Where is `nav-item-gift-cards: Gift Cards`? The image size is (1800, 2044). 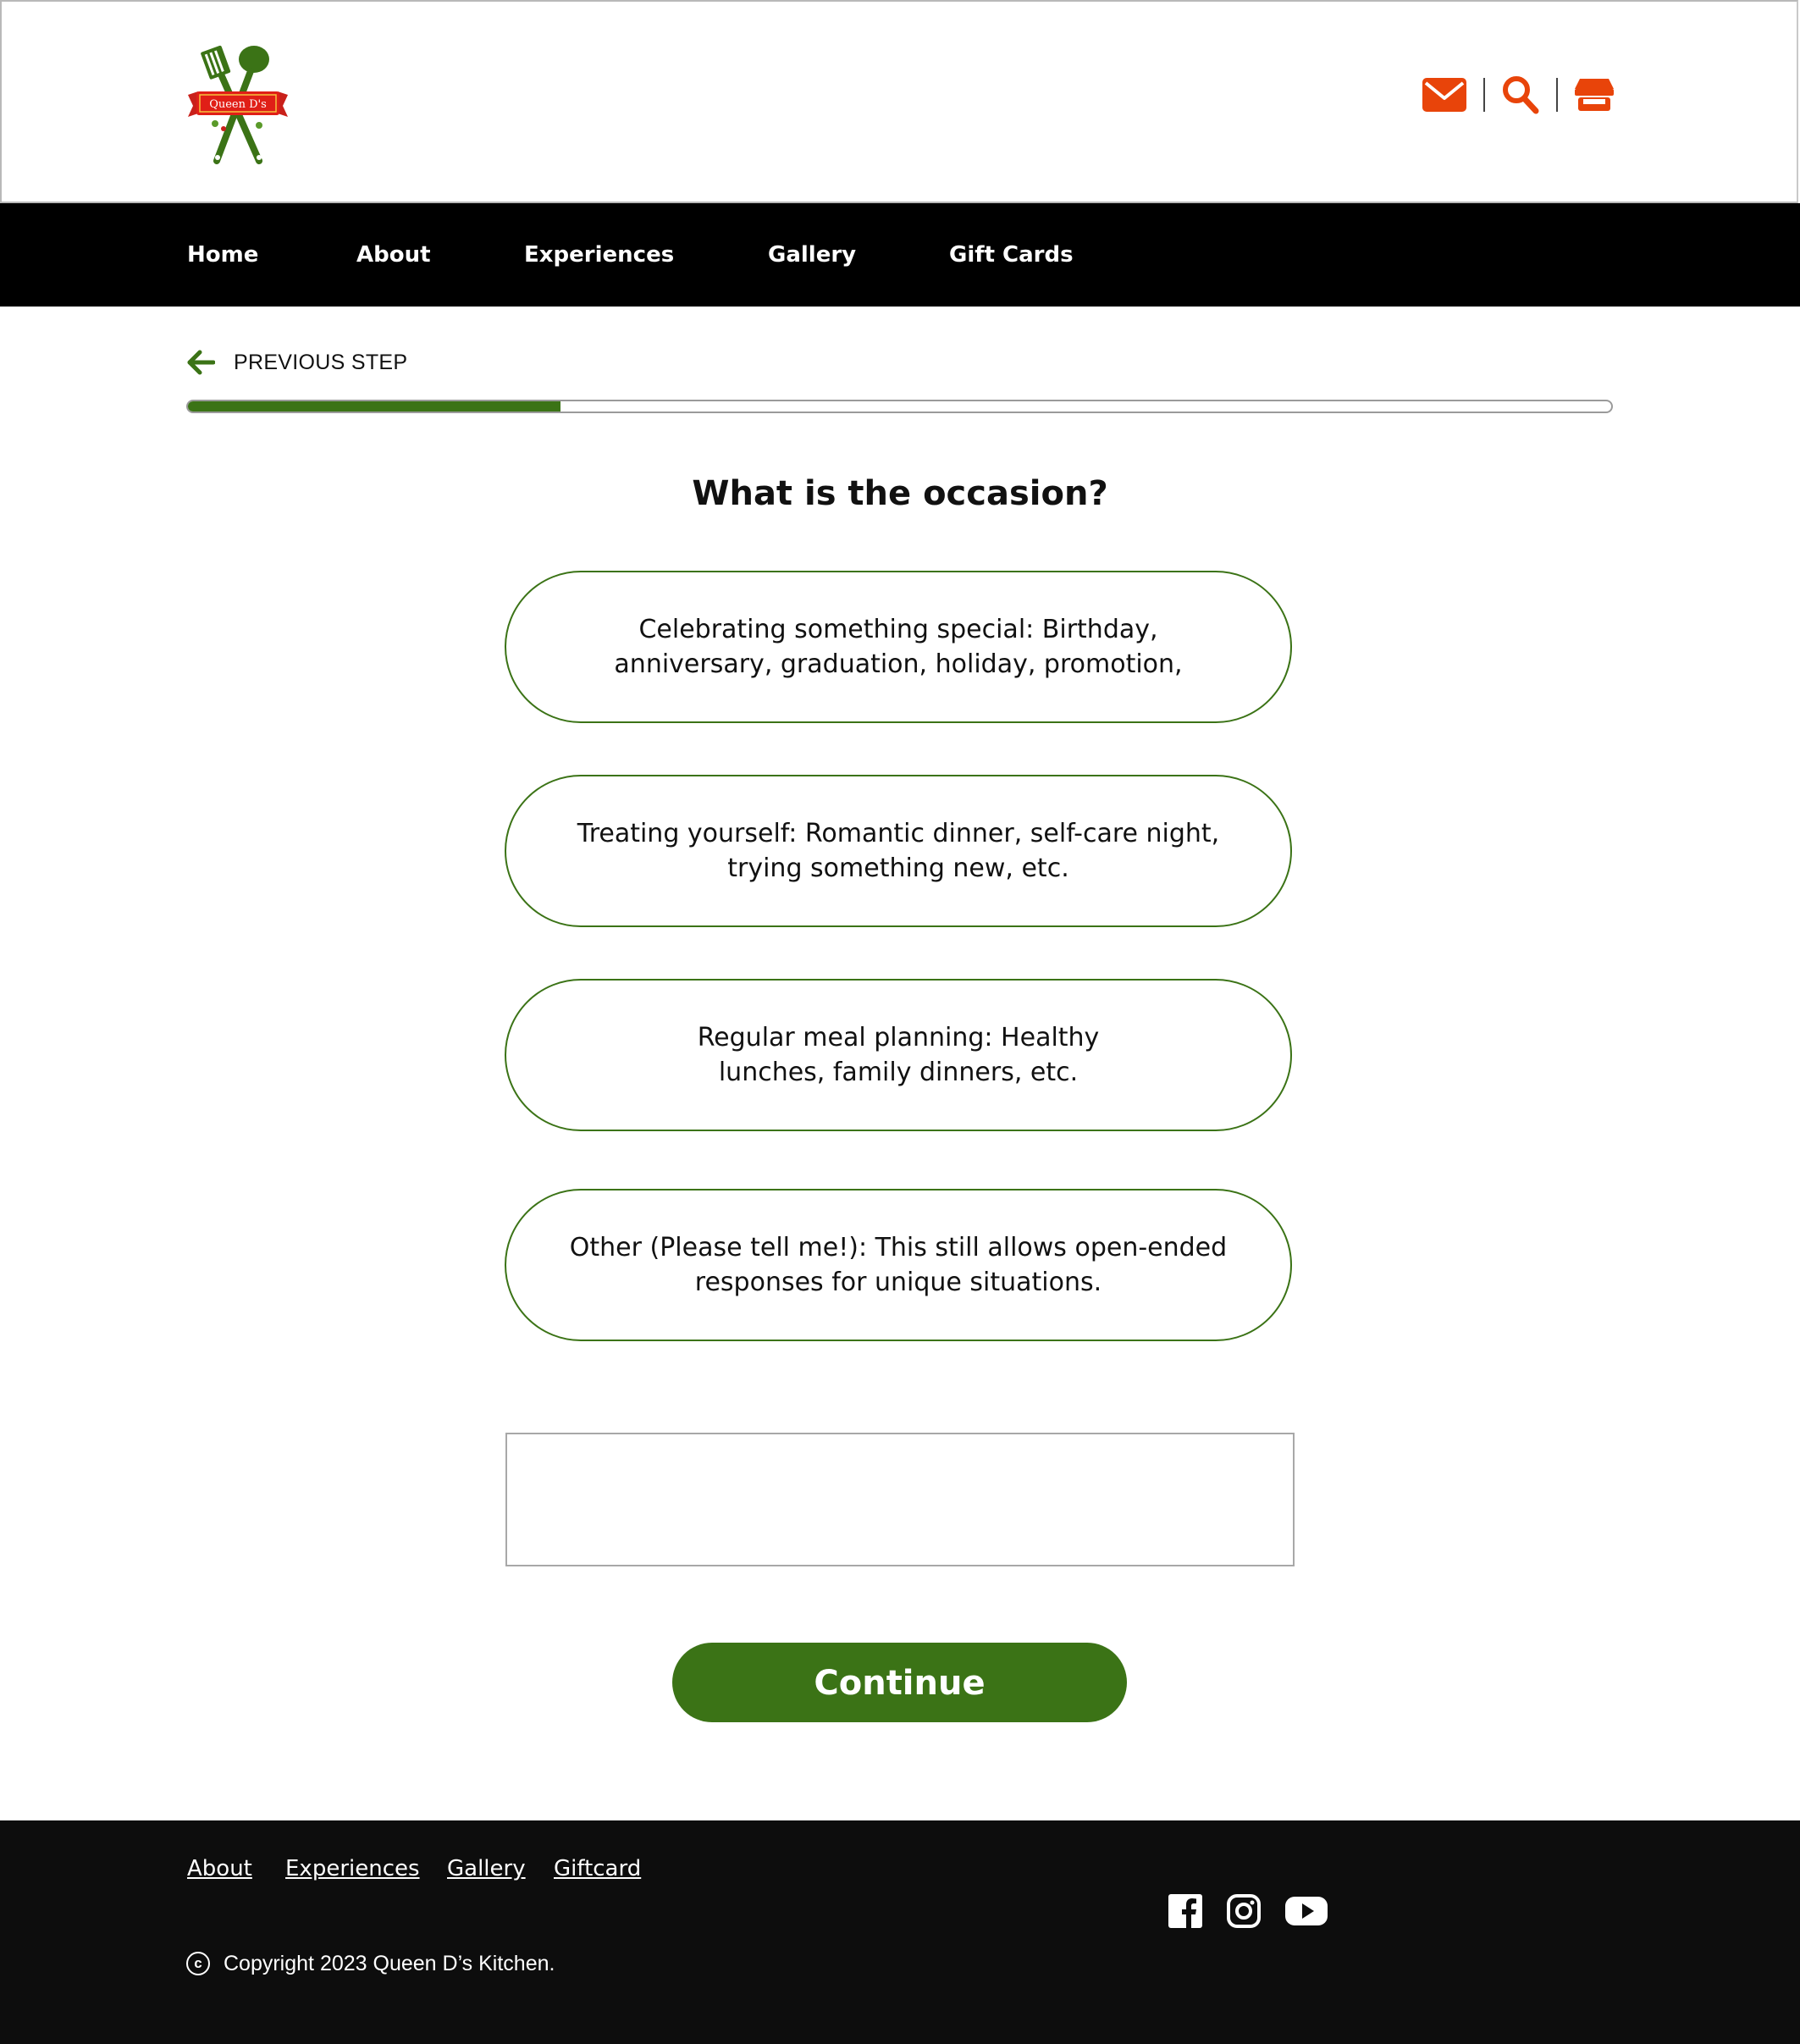
nav-item-gift-cards: Gift Cards is located at coordinates (1011, 255).